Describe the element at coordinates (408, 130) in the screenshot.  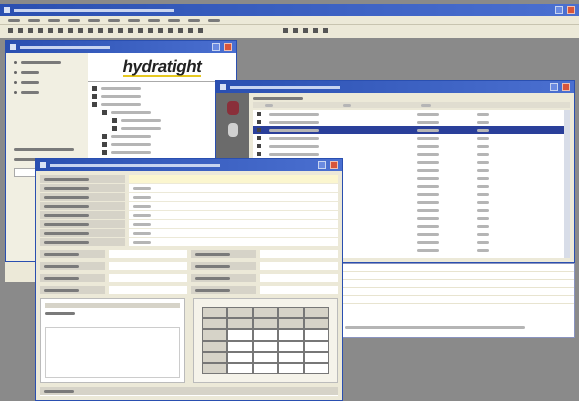
I see `list-row` at that location.